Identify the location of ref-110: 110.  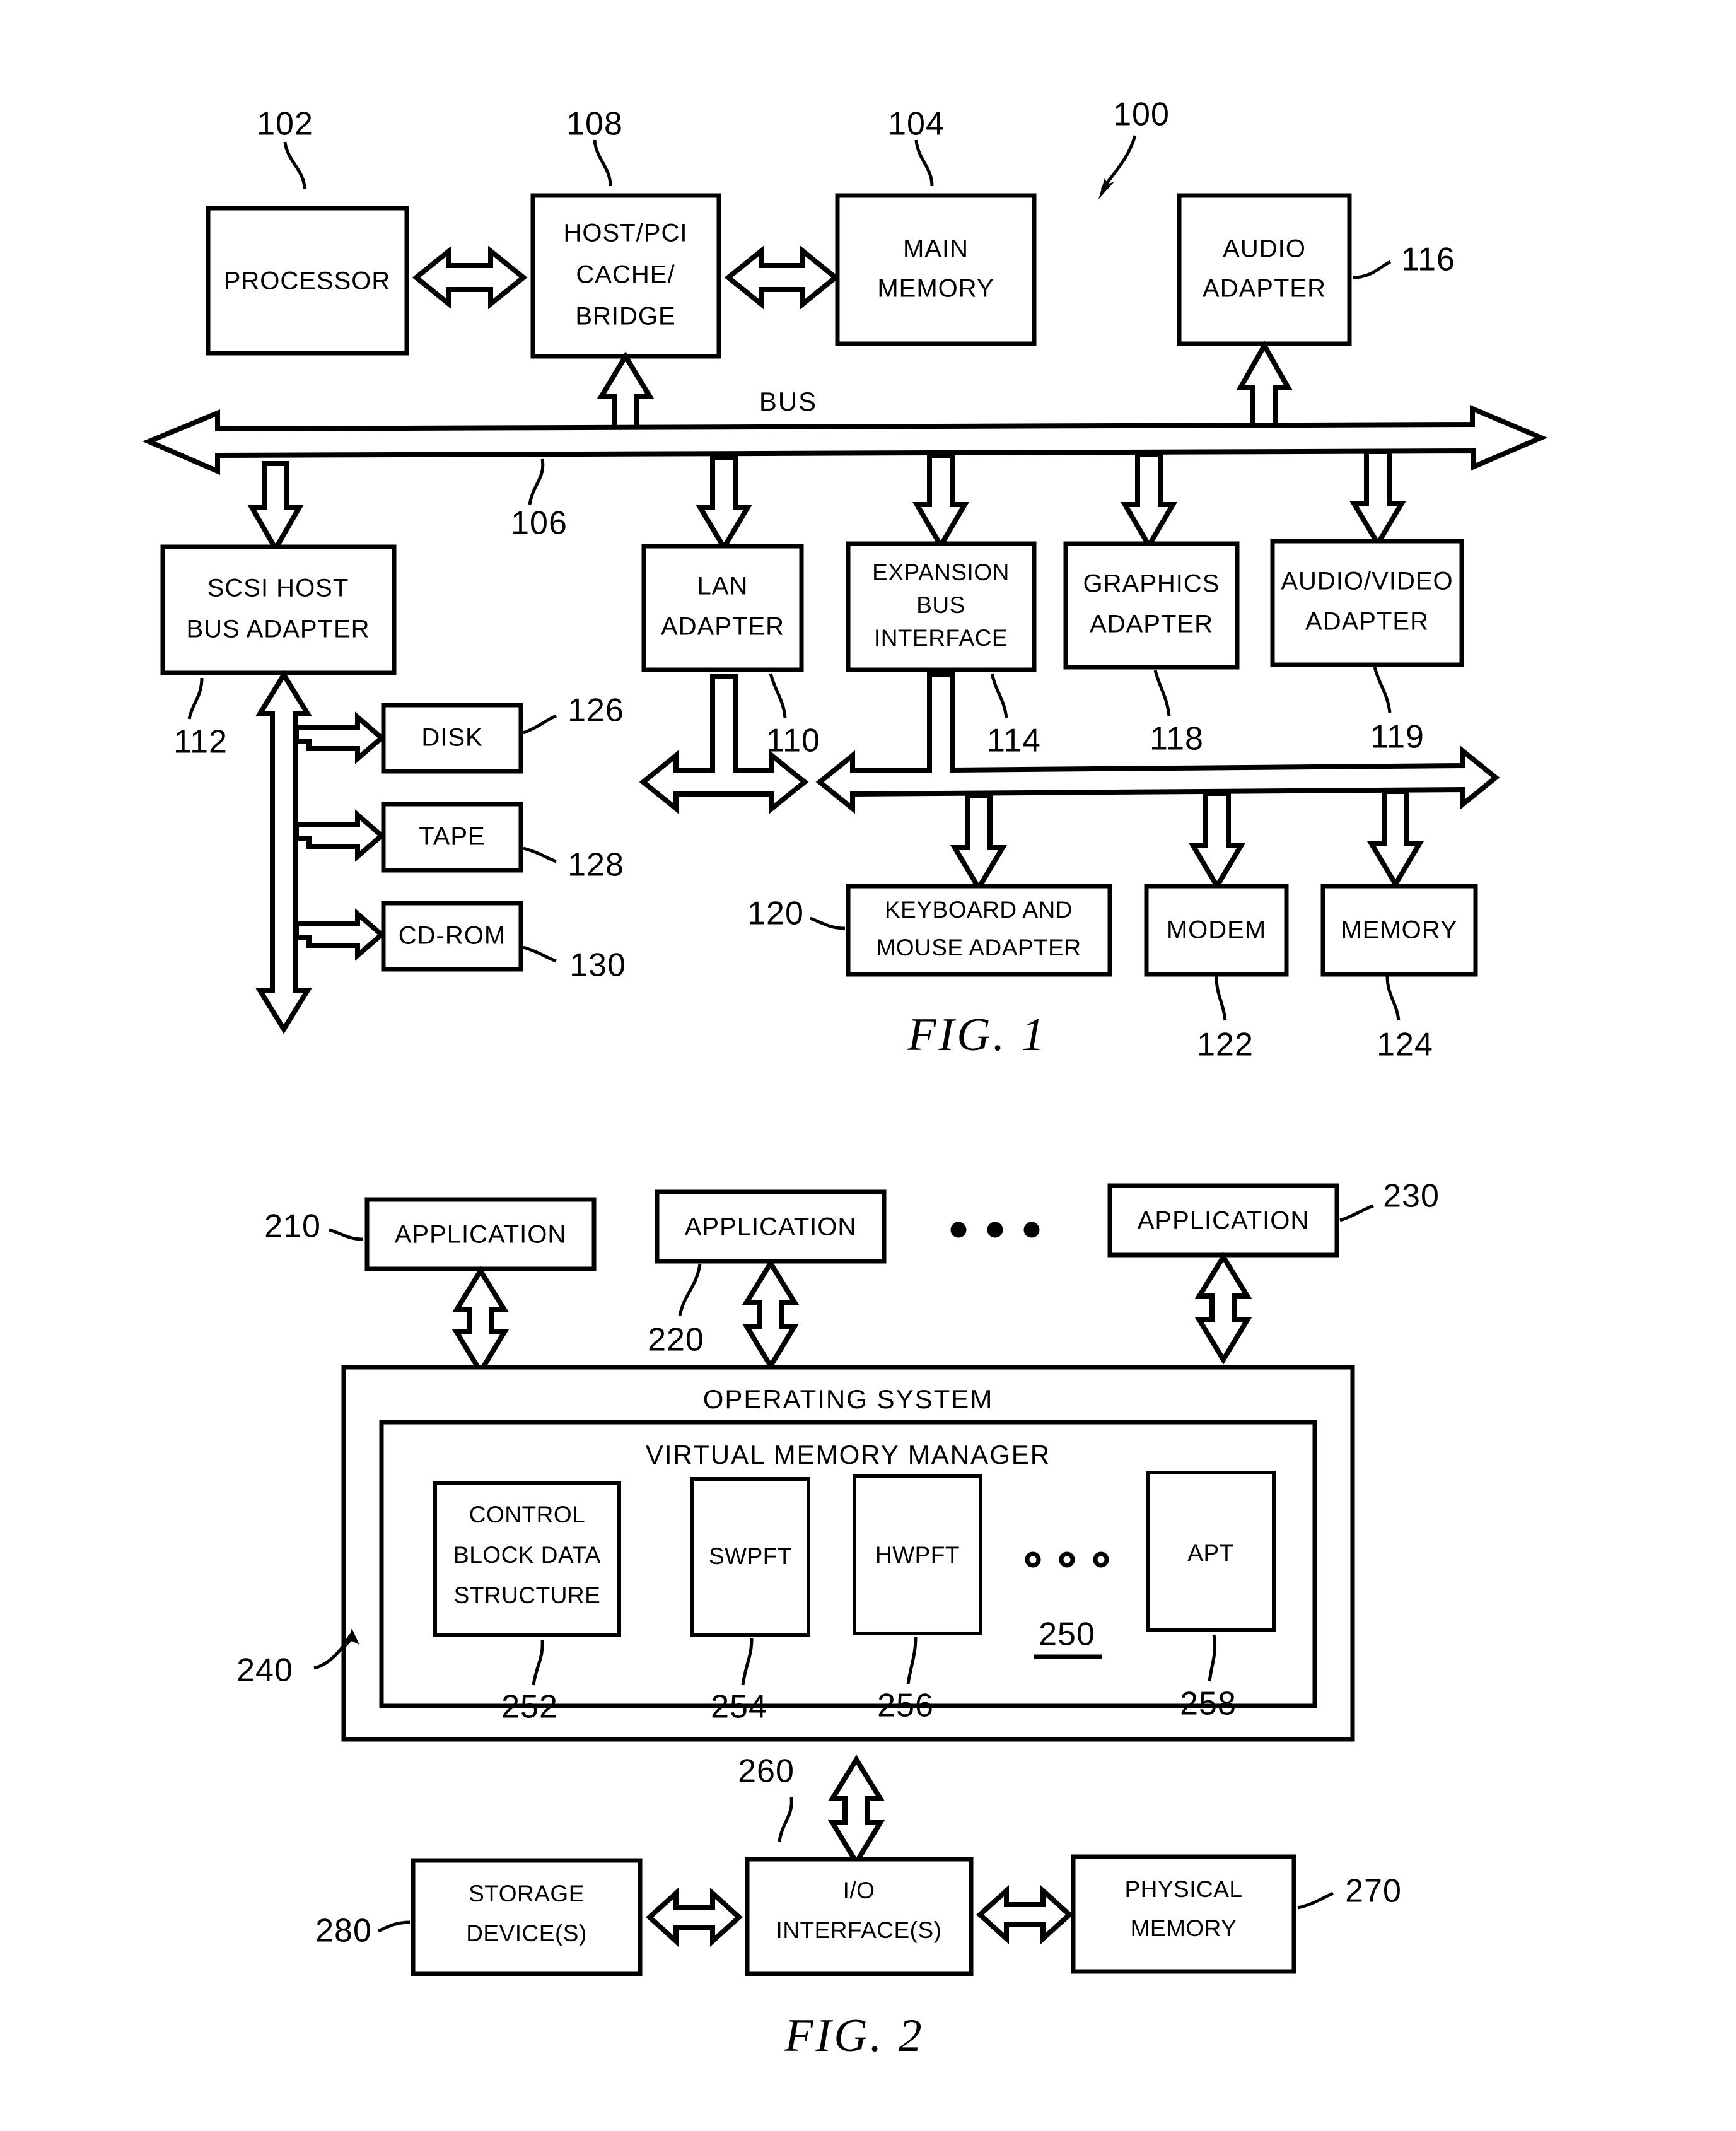
(793, 741).